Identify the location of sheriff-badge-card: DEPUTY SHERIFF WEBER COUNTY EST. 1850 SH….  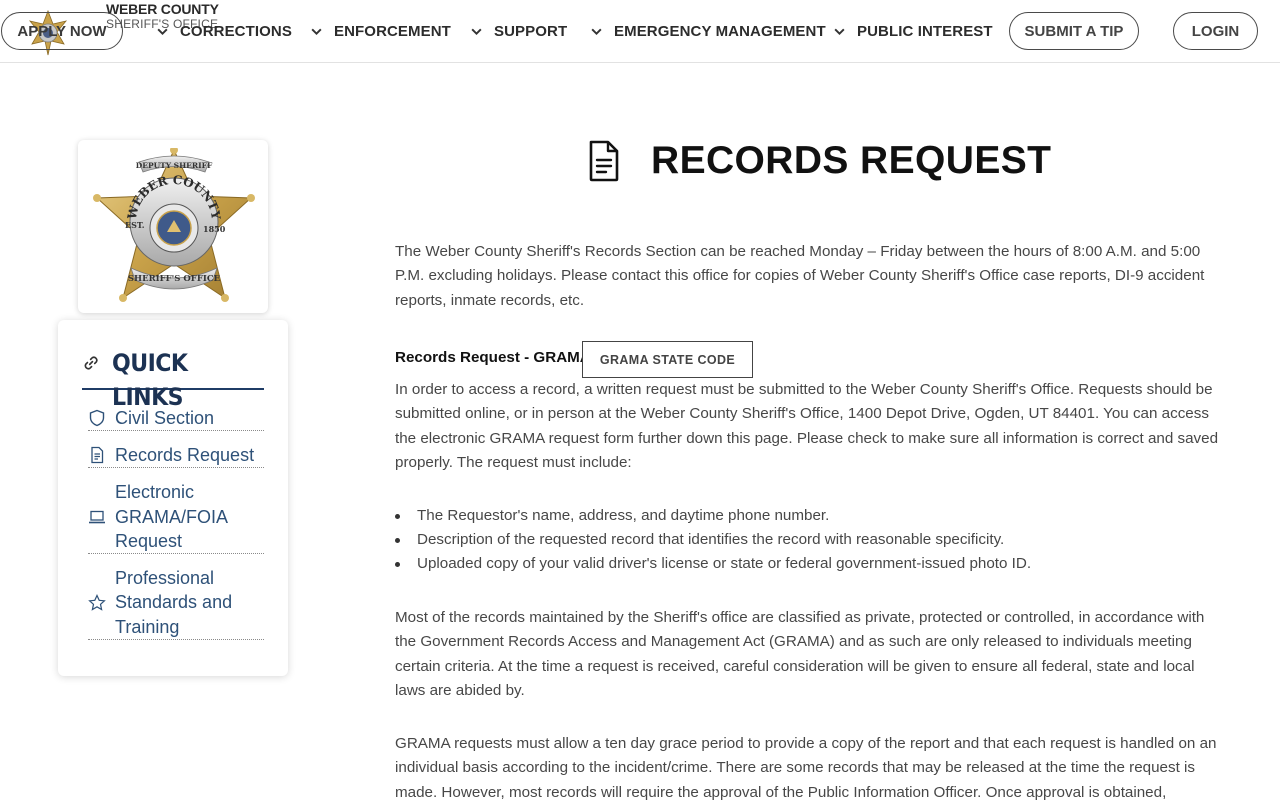
(173, 226).